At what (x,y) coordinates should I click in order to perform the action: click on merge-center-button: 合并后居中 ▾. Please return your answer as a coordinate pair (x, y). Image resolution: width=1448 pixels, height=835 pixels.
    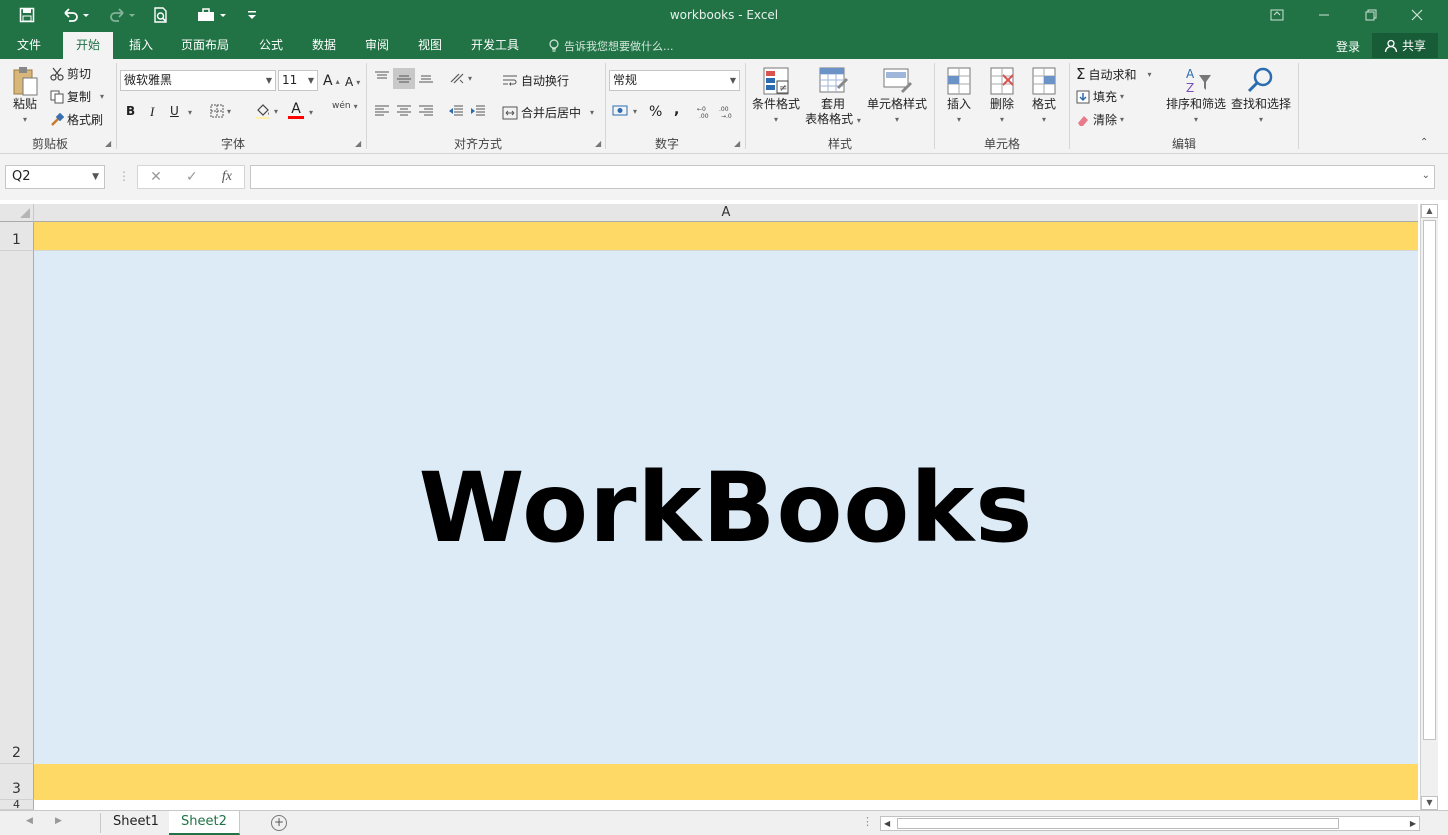
    Looking at the image, I should click on (548, 112).